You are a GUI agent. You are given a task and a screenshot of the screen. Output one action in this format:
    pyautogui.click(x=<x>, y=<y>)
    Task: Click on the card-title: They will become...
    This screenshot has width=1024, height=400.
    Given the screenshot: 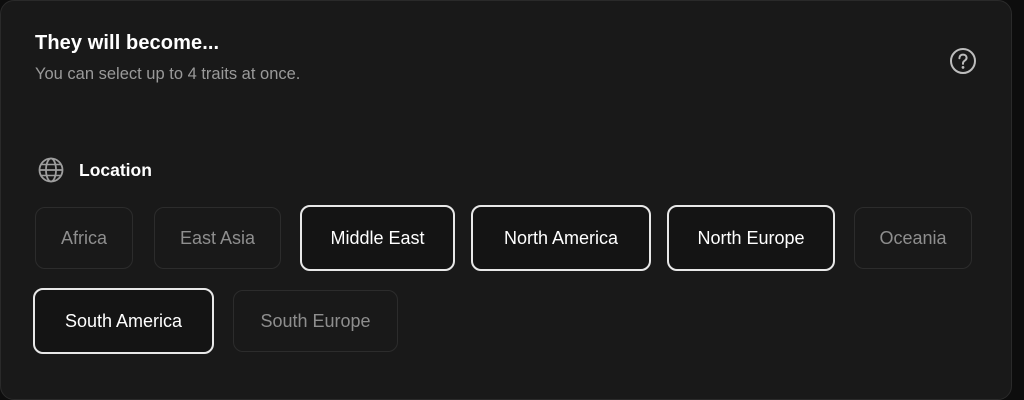 What is the action you would take?
    pyautogui.click(x=127, y=43)
    